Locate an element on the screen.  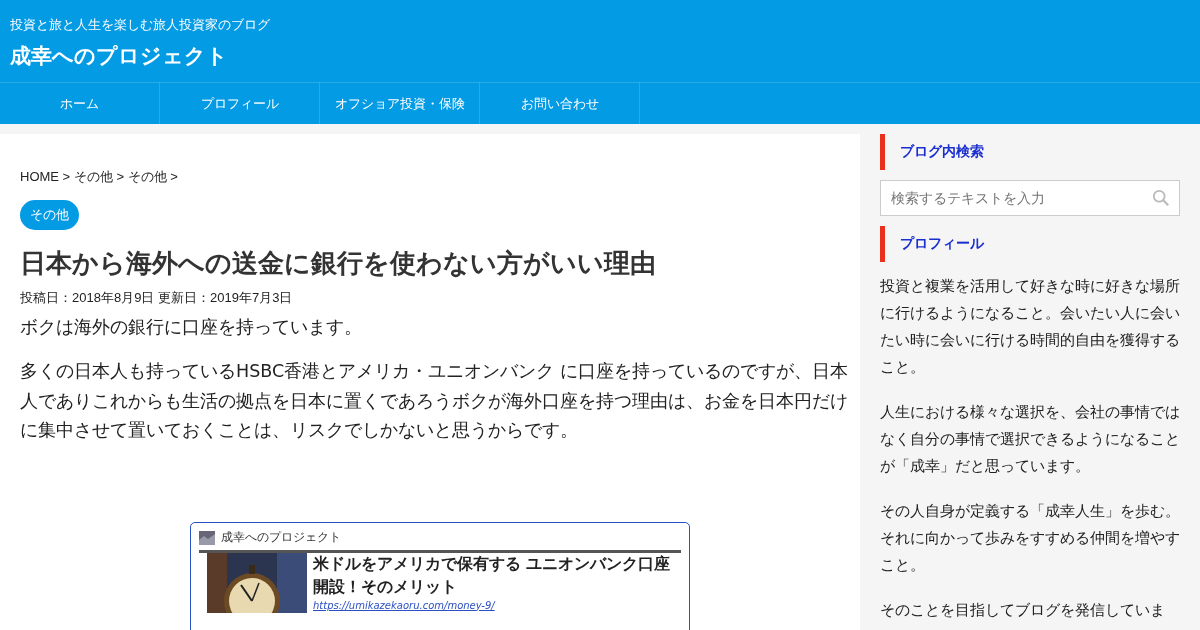
site-favicon is located at coordinates (207, 537).